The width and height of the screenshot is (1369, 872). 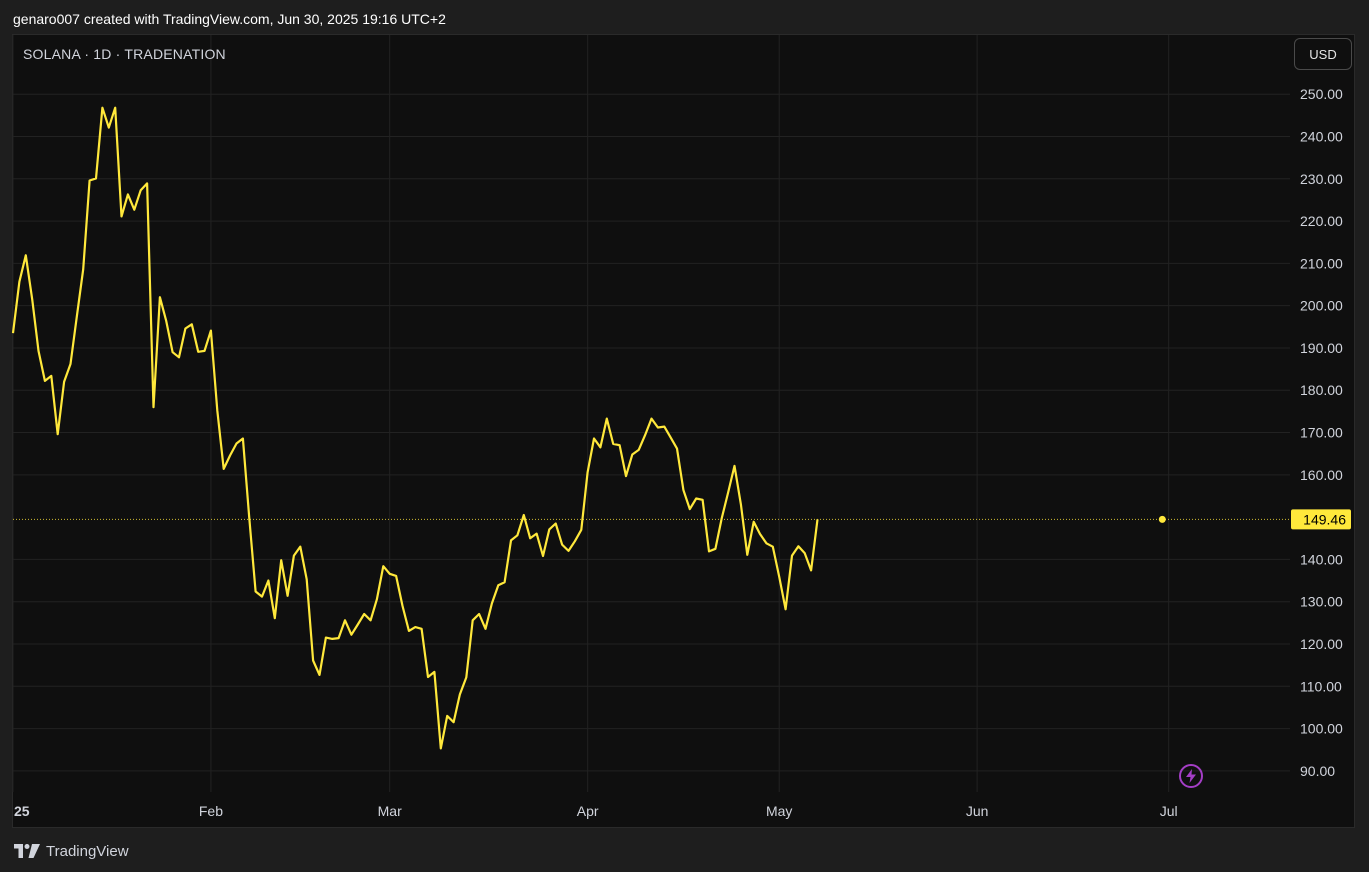 I want to click on tradingview-brand: TradingView, so click(x=87, y=851).